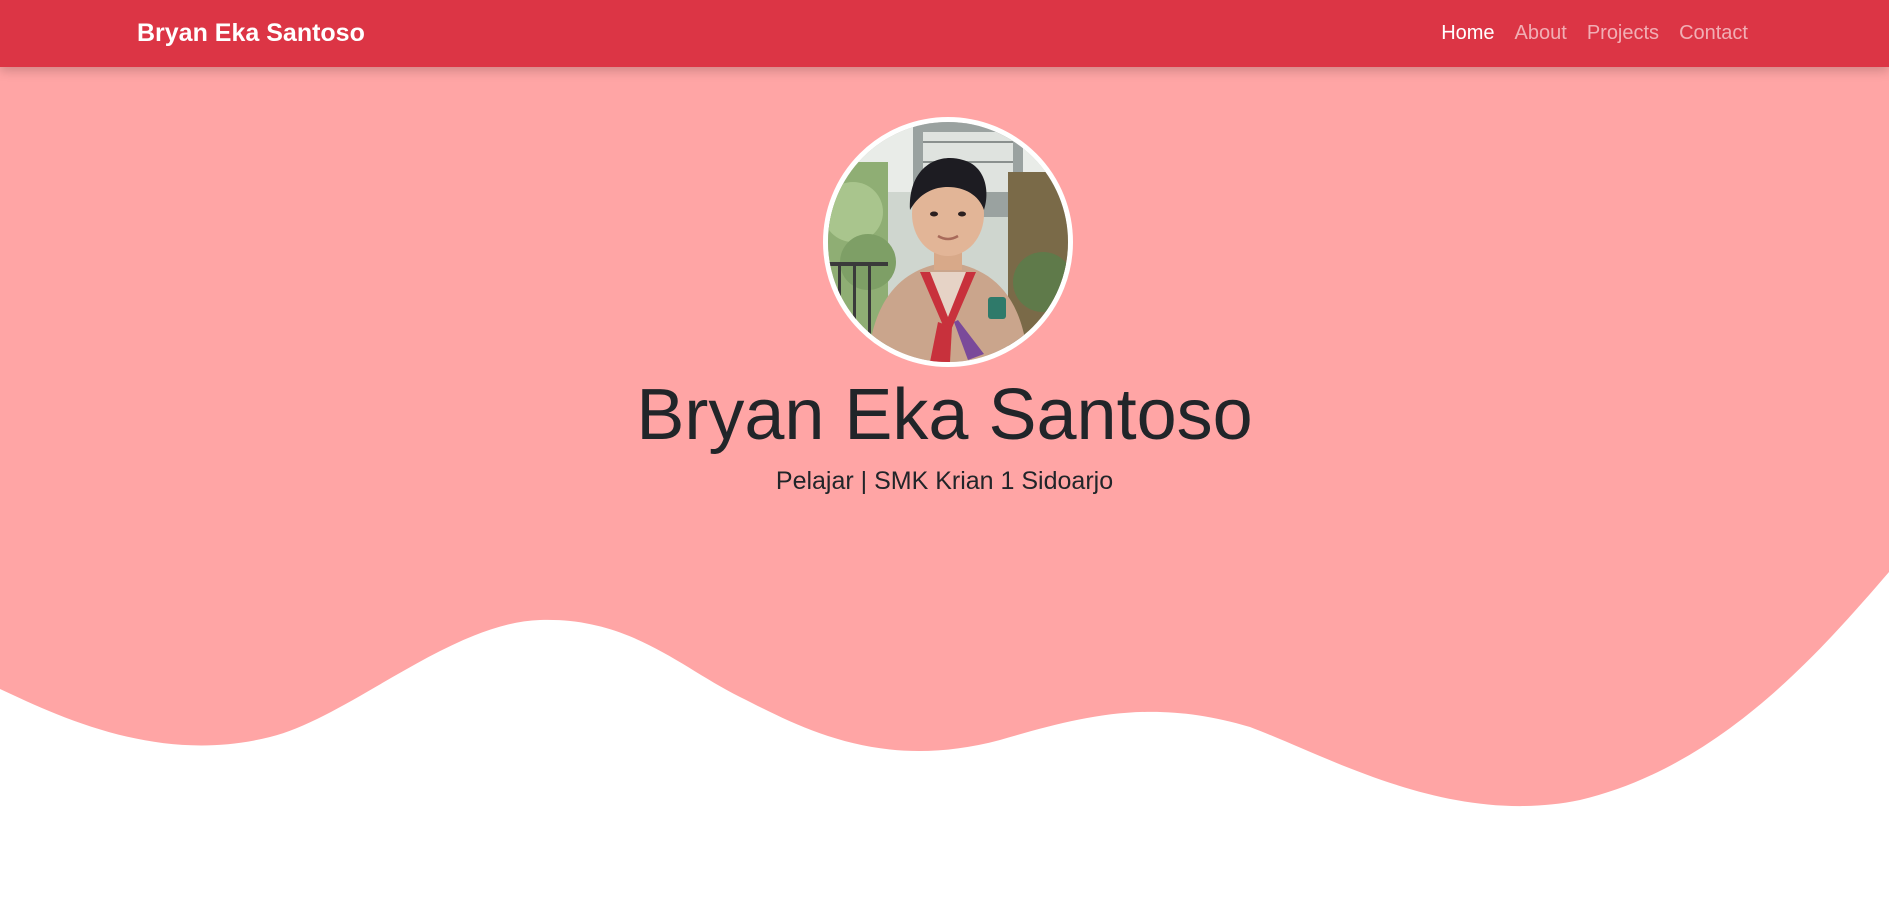 This screenshot has width=1889, height=900. What do you see at coordinates (1541, 33) in the screenshot?
I see `nav-link-about: About` at bounding box center [1541, 33].